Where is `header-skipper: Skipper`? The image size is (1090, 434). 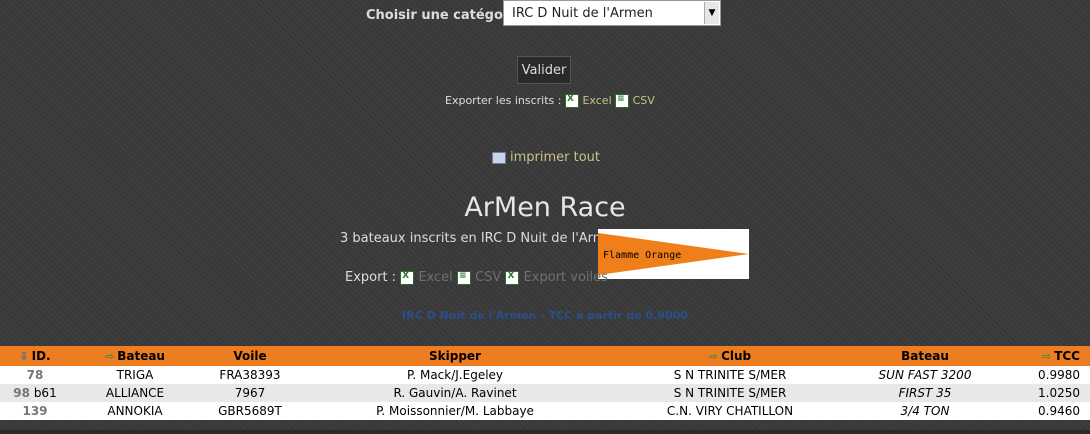 header-skipper: Skipper is located at coordinates (455, 356).